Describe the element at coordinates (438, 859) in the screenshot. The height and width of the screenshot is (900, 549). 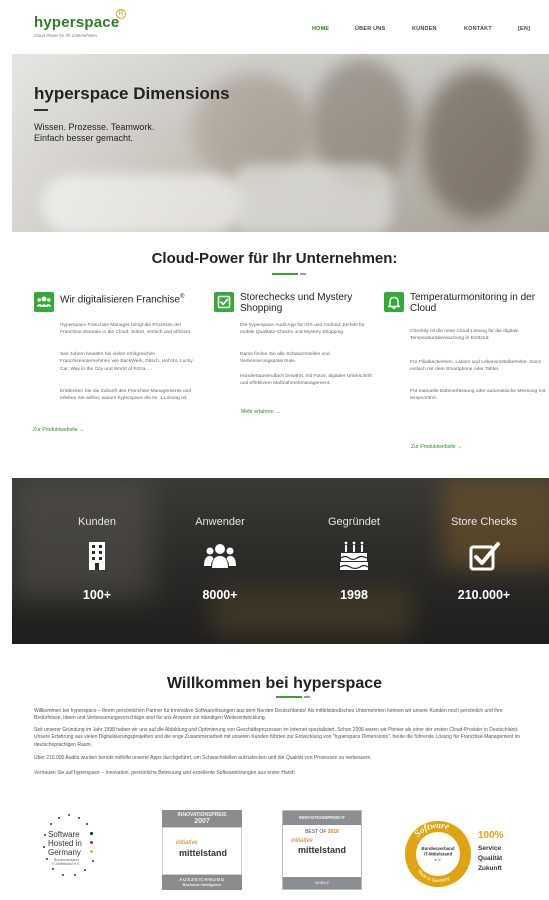
I see `svg-text: e.V.` at that location.